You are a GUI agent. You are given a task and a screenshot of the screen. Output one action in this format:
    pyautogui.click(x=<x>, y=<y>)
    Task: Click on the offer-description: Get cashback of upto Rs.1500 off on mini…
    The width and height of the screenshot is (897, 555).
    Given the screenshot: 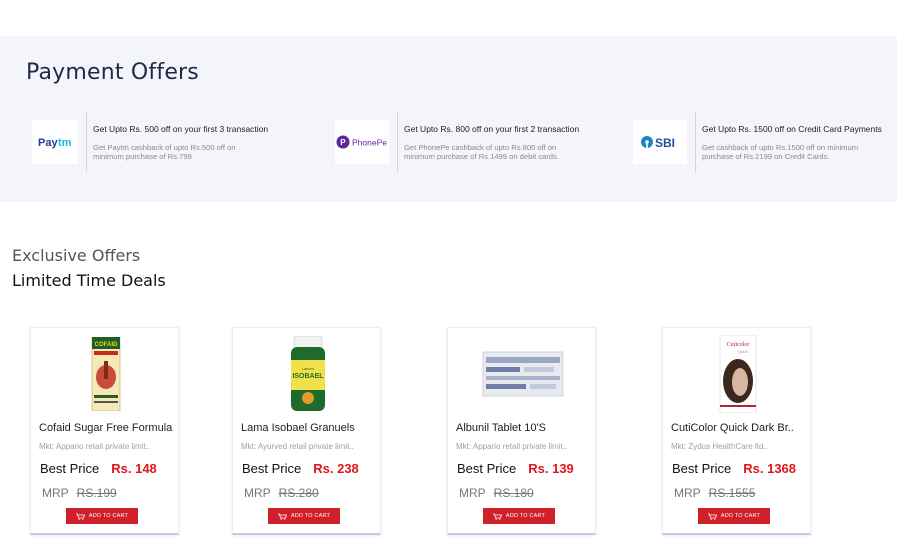 What is the action you would take?
    pyautogui.click(x=780, y=151)
    